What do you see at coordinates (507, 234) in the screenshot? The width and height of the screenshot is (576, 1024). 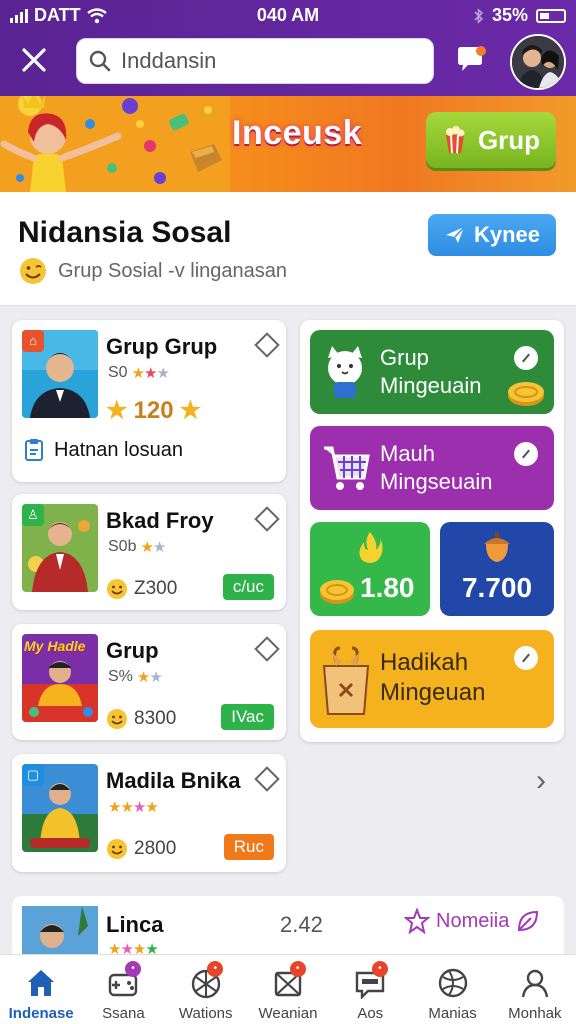 I see `kynee-label: Kynee` at bounding box center [507, 234].